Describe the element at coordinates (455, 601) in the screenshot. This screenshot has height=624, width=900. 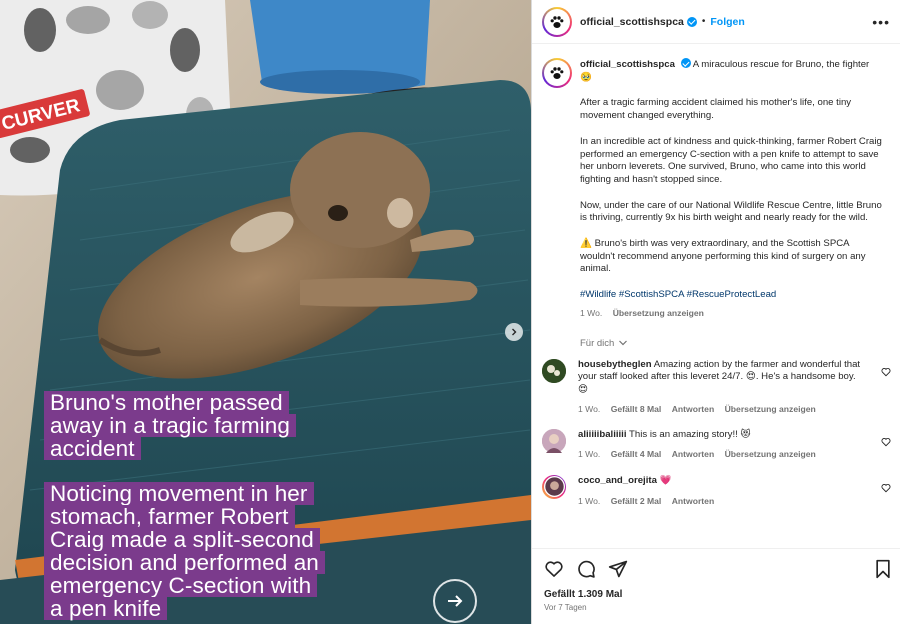
I see `reel-arrow-icon` at that location.